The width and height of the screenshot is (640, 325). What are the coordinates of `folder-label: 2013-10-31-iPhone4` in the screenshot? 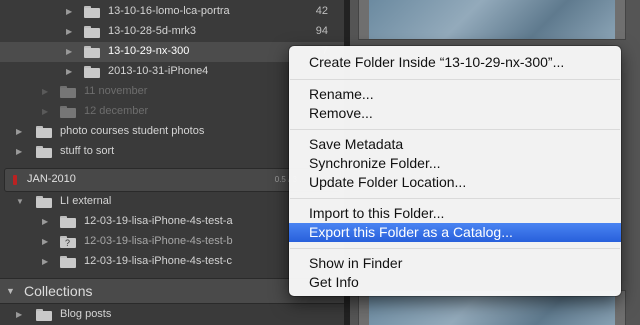 It's located at (158, 71).